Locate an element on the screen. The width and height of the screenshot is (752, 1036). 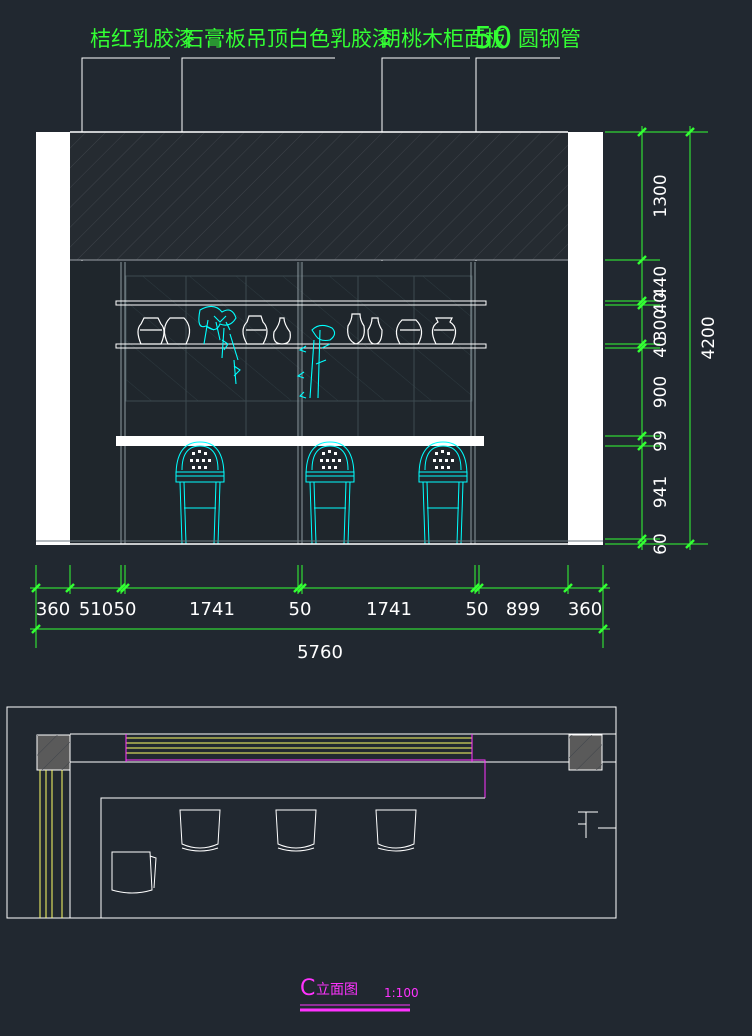
vertical-dimension-values: 1300 440 40 300 40 900 99 941 60 4200 is located at coordinates (685, 364).